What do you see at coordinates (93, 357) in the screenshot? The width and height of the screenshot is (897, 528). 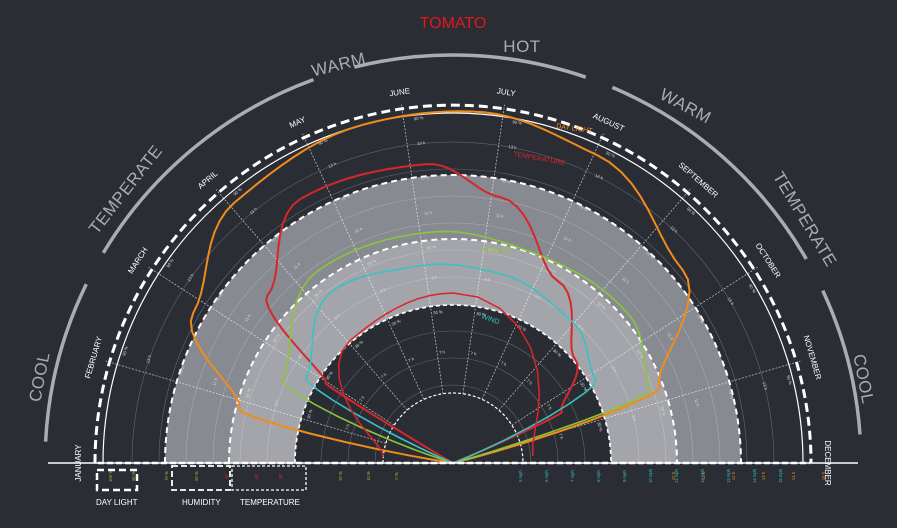 I see `month-label: FEBRUARY` at bounding box center [93, 357].